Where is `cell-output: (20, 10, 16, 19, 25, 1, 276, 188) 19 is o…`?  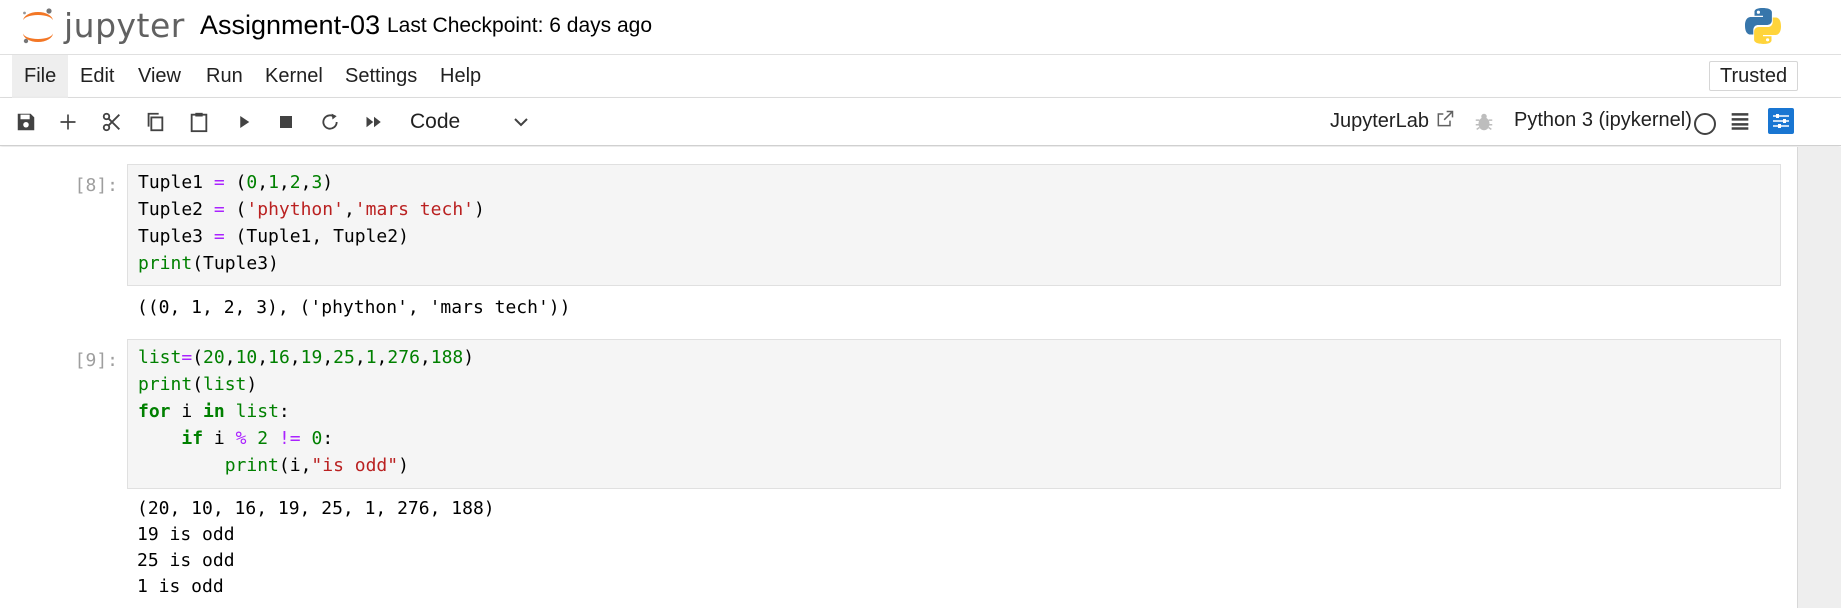 cell-output: (20, 10, 16, 19, 25, 1, 276, 188) 19 is o… is located at coordinates (316, 548).